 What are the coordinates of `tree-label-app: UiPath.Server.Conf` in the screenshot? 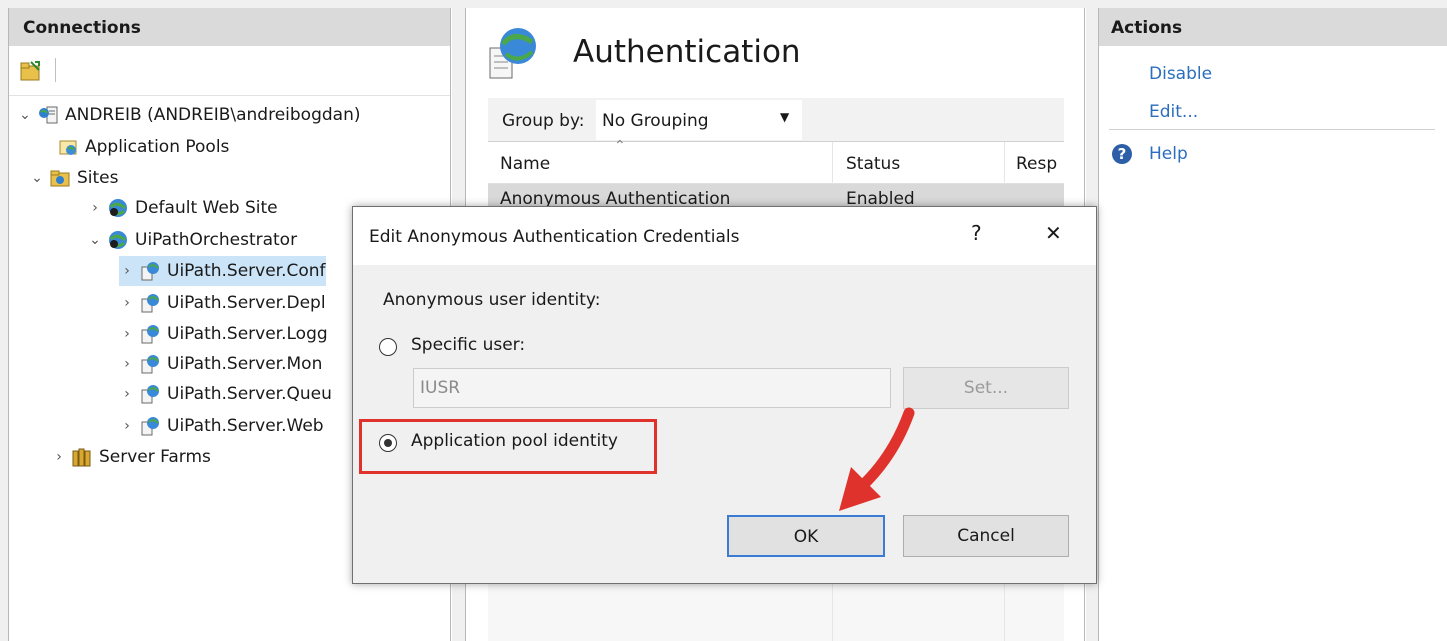 It's located at (246, 271).